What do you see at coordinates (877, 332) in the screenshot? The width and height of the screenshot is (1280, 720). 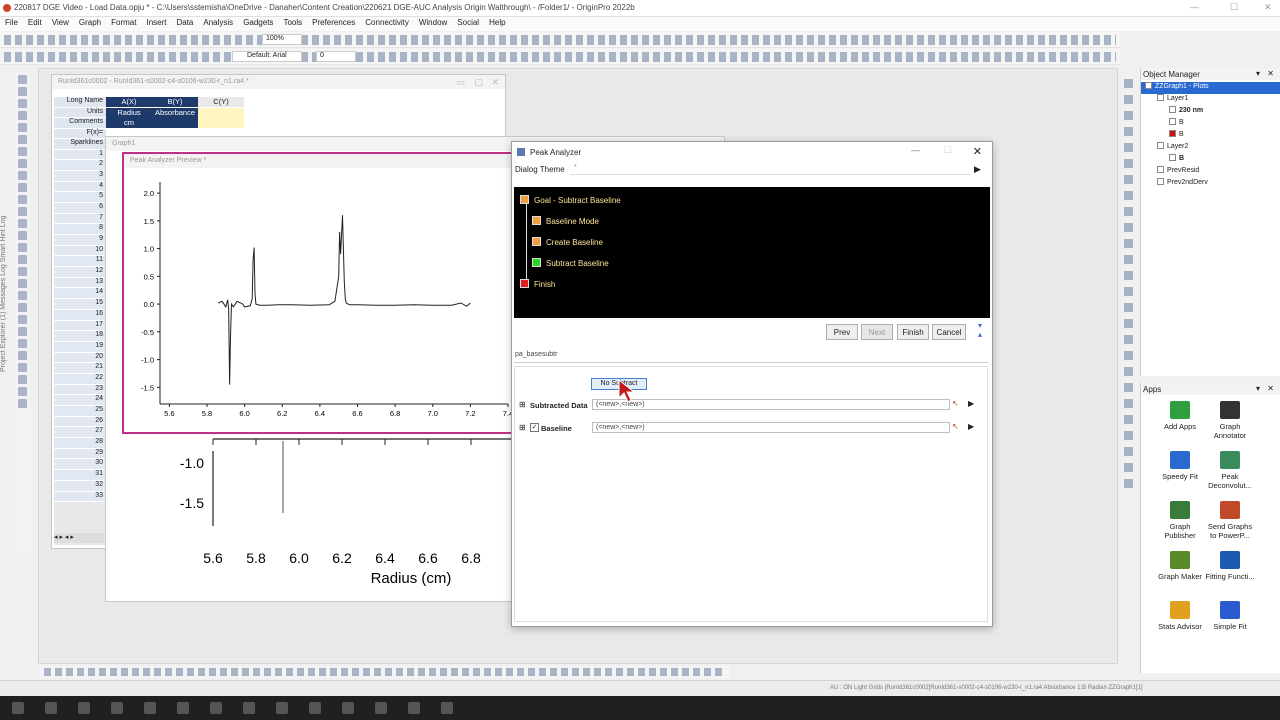 I see `next-button: Next` at bounding box center [877, 332].